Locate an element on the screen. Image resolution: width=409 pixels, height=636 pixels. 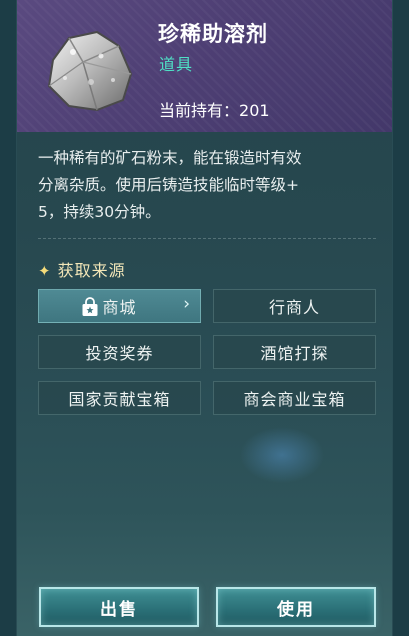
shop-bag-icon is located at coordinates (90, 306).